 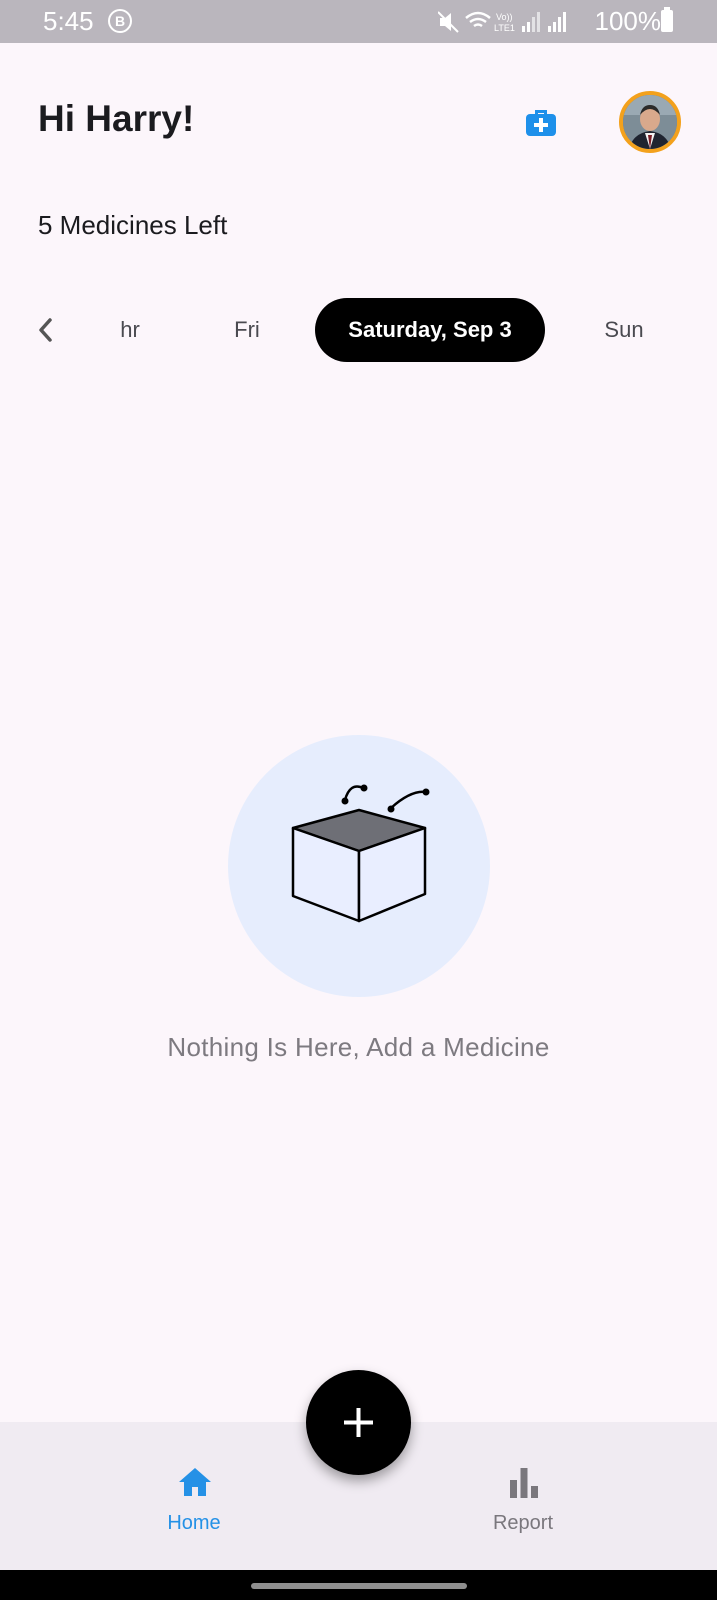 What do you see at coordinates (116, 118) in the screenshot?
I see `greeting-title: Hi Harry!` at bounding box center [116, 118].